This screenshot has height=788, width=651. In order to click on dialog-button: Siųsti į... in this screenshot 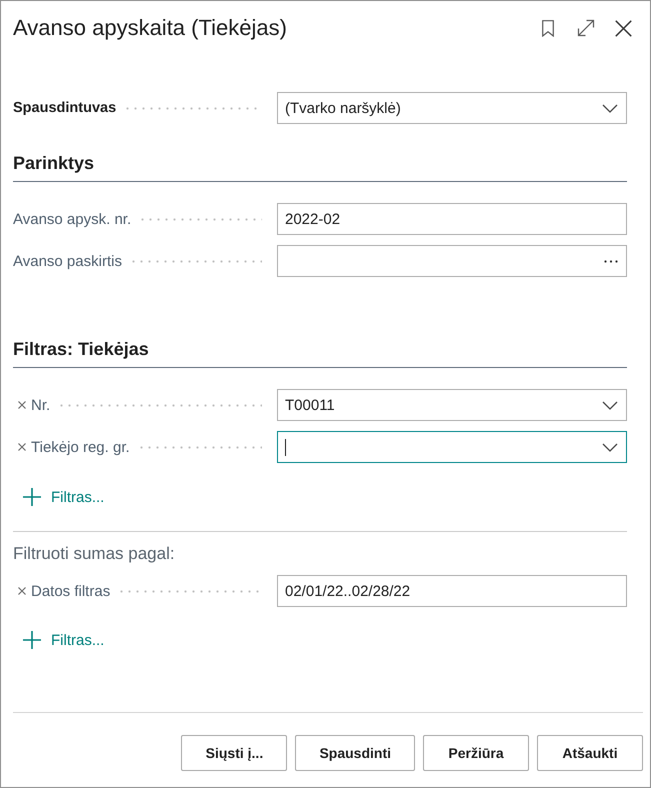, I will do `click(234, 753)`.